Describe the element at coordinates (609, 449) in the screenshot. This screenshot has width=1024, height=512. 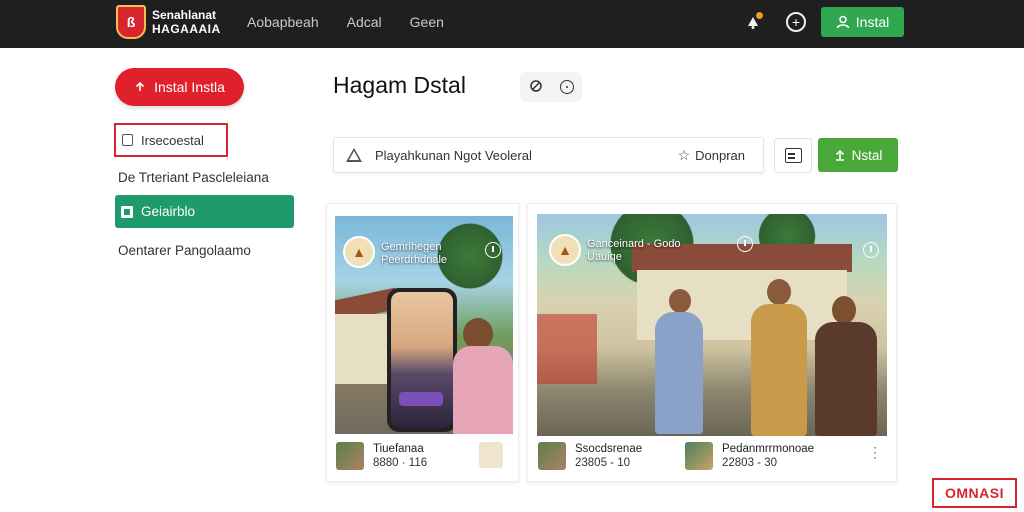
I see `video-title: Ssocdsrenae` at that location.